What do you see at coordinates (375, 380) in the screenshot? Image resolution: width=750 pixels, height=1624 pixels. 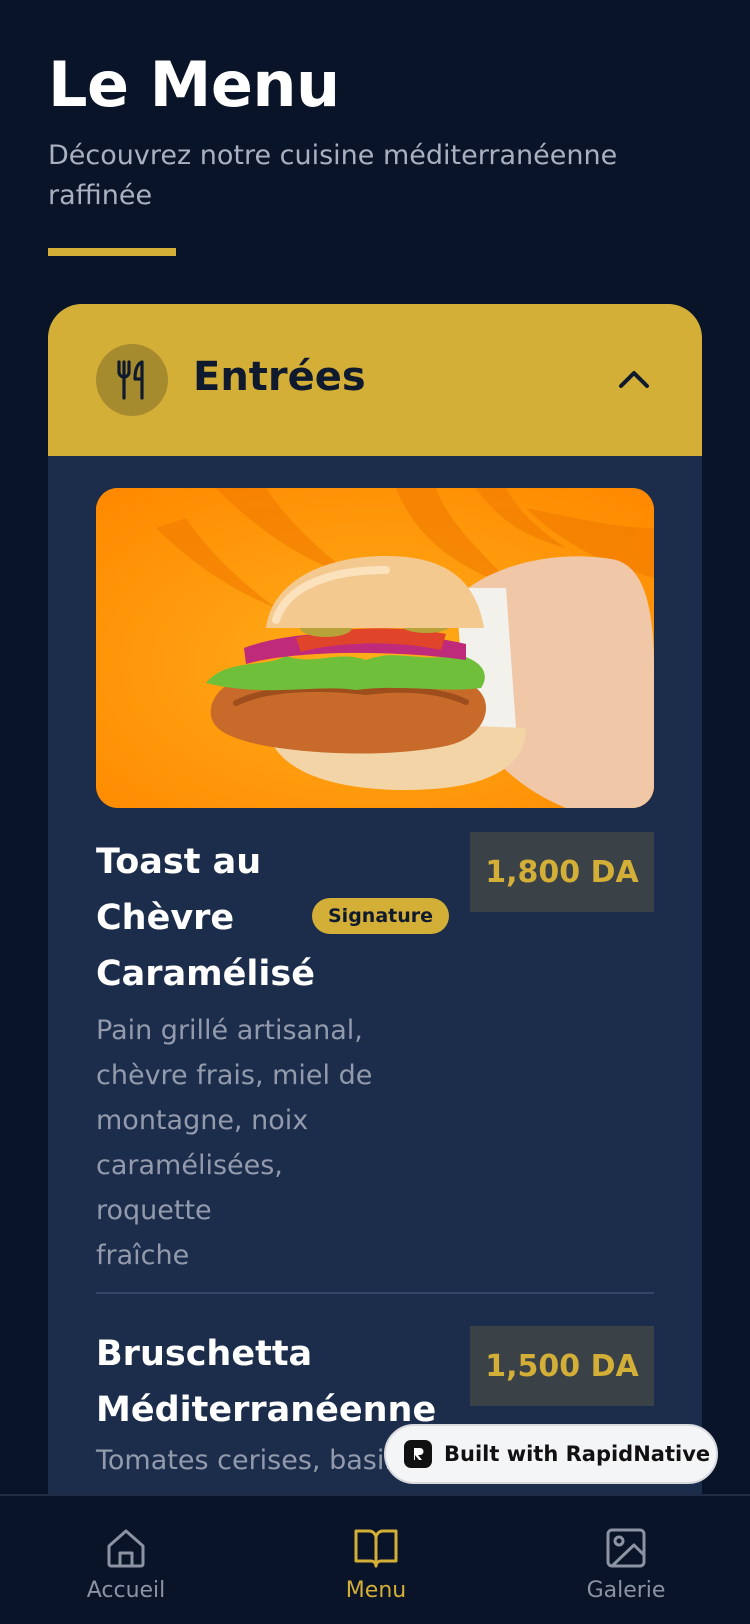 I see `section-header-entrees: Entrées` at bounding box center [375, 380].